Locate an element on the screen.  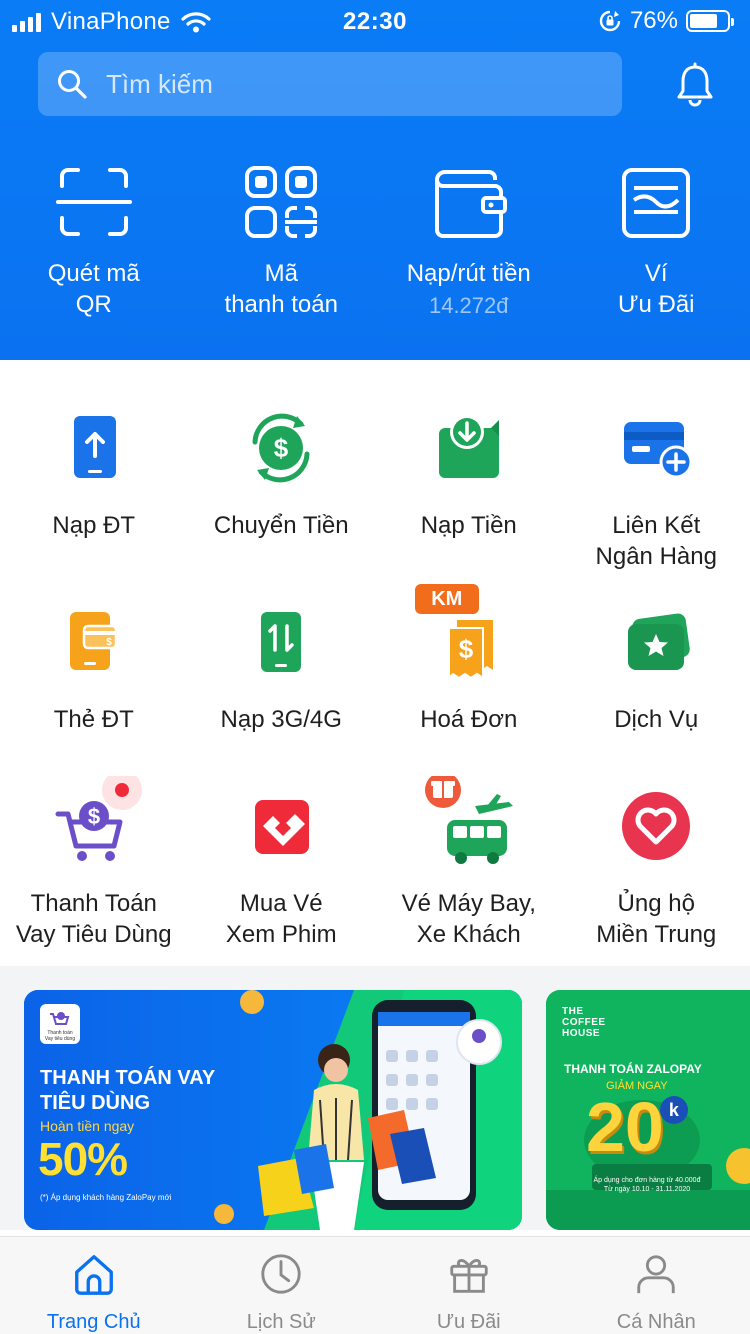
loan-logo: Thanh toán Vay tiêu dùng is located at coordinates (60, 1024).